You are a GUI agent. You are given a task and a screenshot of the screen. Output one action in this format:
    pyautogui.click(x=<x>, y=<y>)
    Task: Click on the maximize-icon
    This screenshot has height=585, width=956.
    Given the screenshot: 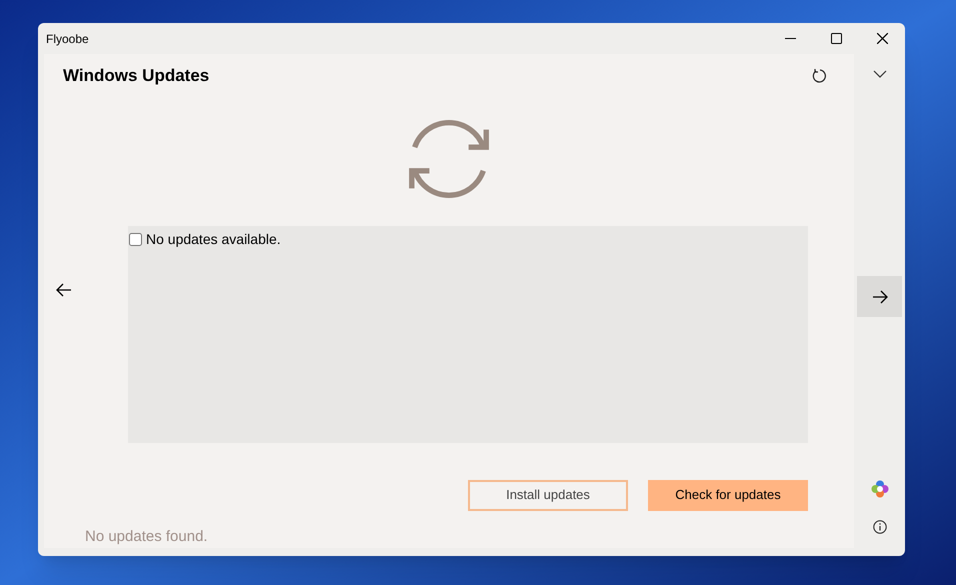 What is the action you would take?
    pyautogui.click(x=836, y=38)
    